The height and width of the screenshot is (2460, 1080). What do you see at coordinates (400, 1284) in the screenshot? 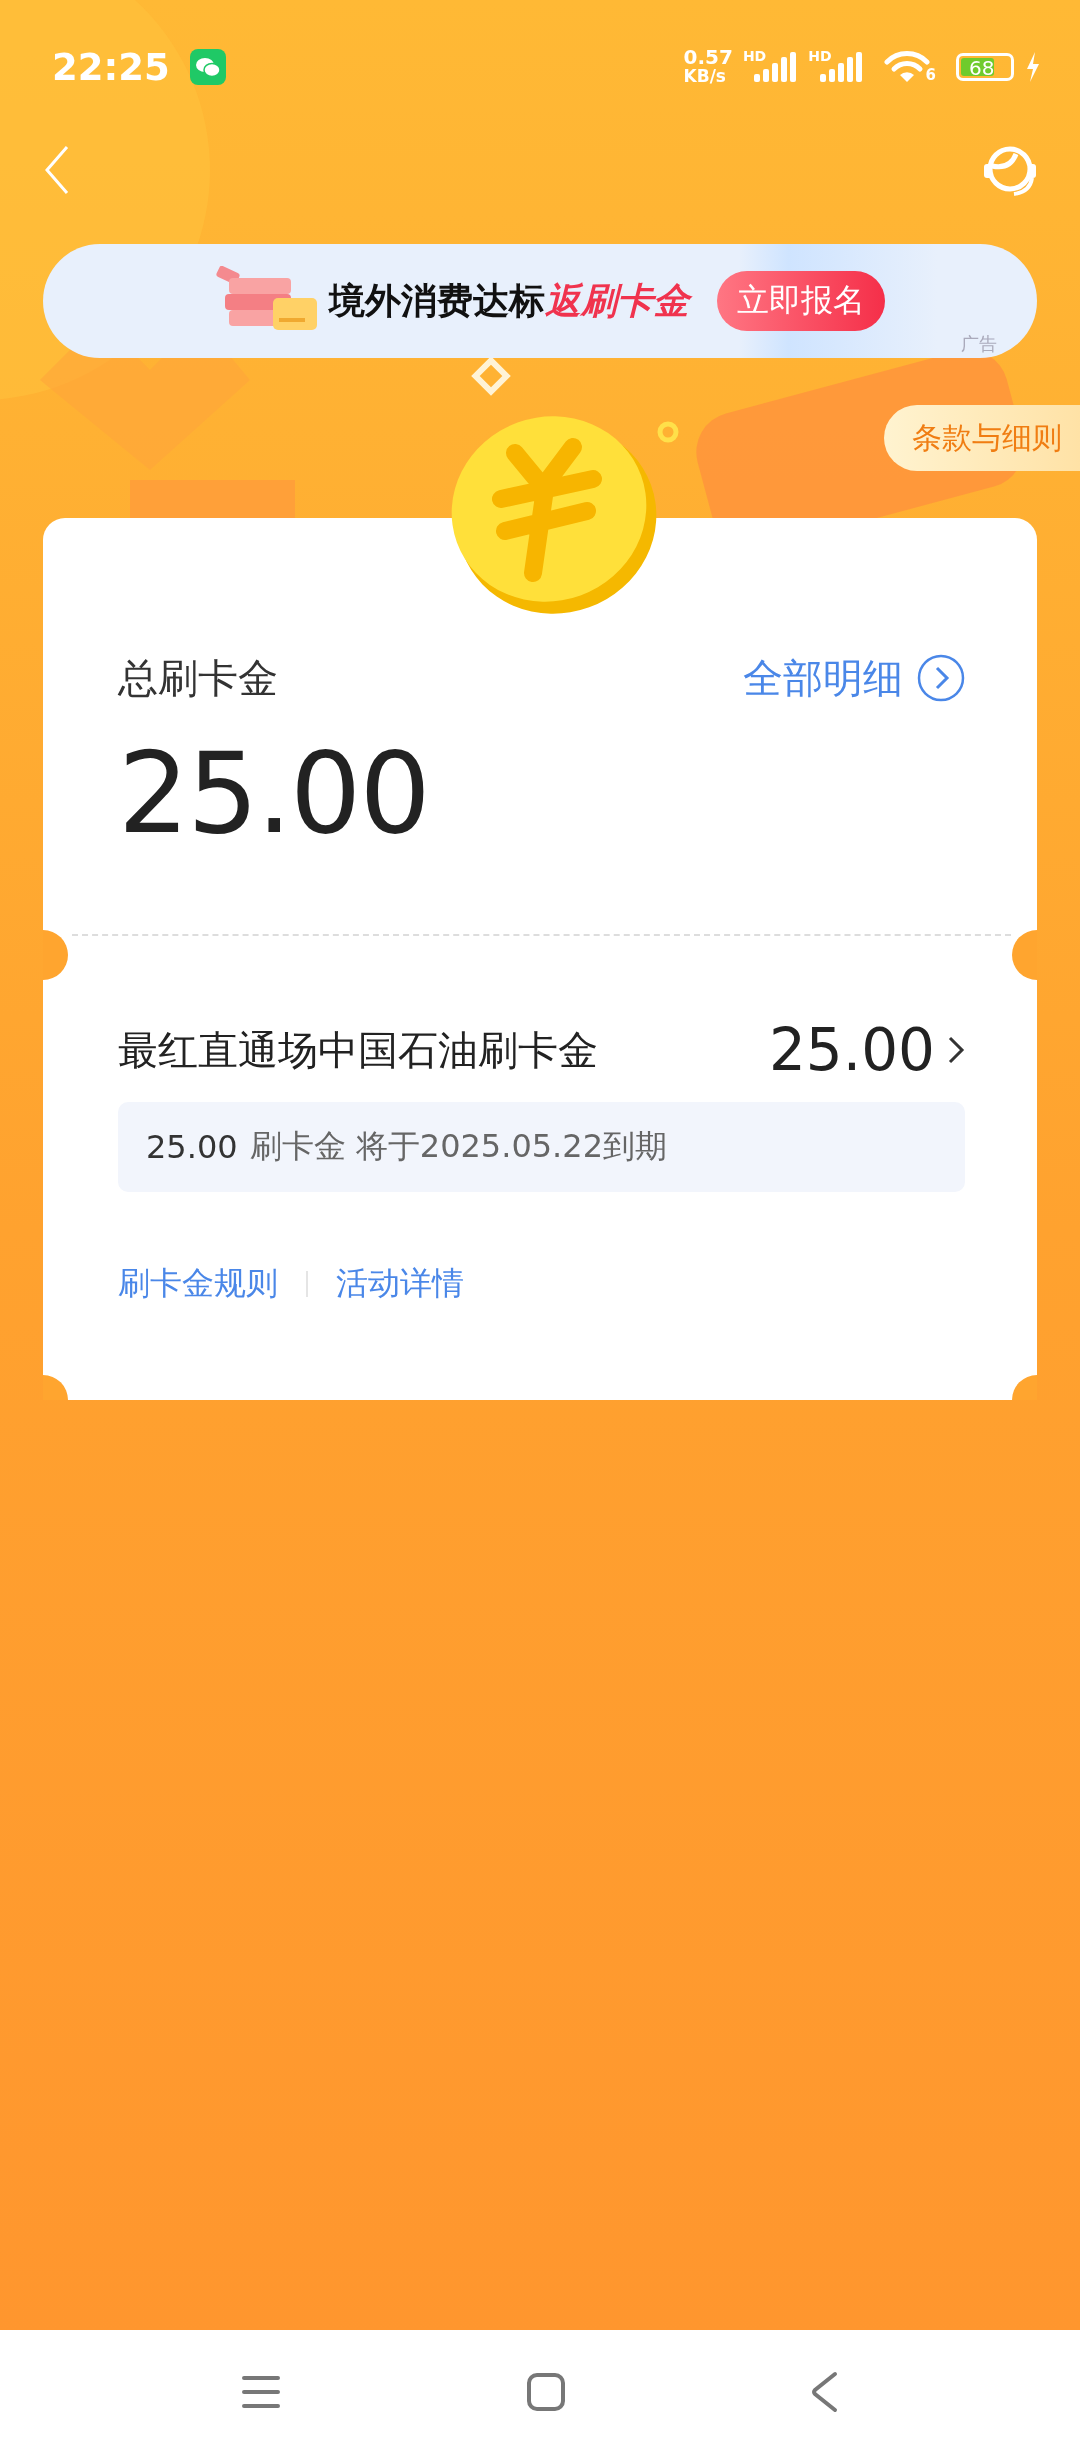
I see `link: 活动详情` at bounding box center [400, 1284].